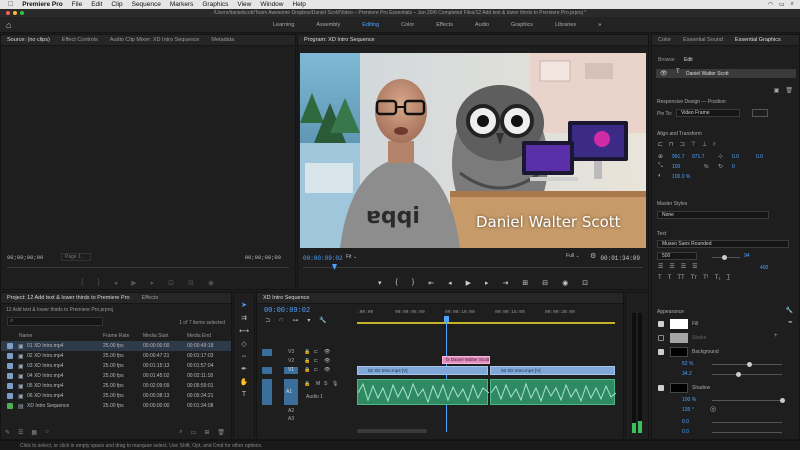  What do you see at coordinates (726, 73) in the screenshot?
I see `layer-row: 👁 T Daniel Walter Scott` at bounding box center [726, 73].